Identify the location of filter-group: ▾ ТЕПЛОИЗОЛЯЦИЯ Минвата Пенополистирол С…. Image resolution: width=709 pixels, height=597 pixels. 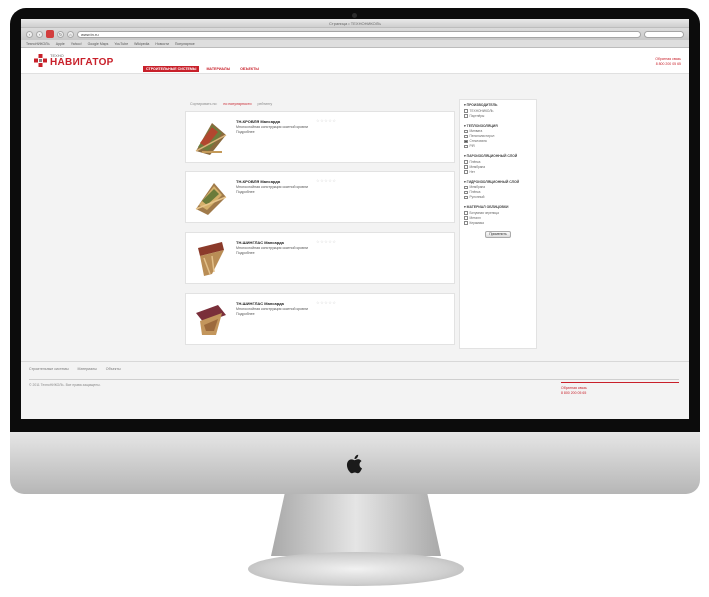
(498, 137).